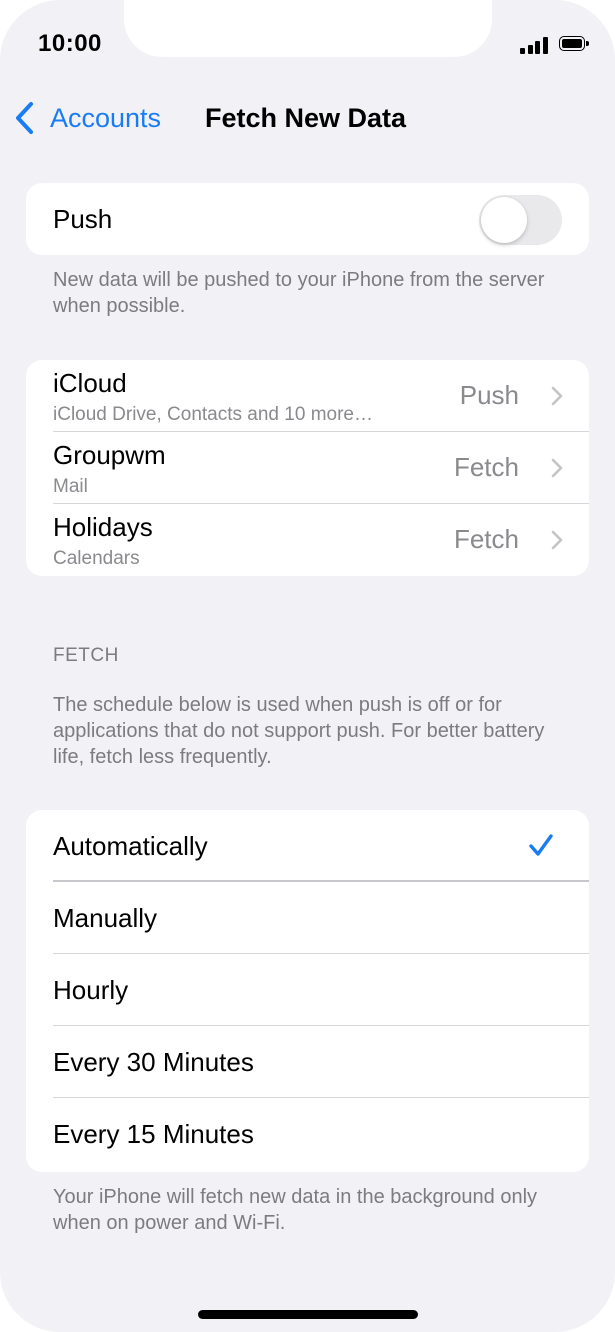 This screenshot has width=615, height=1332. Describe the element at coordinates (308, 1314) in the screenshot. I see `home-indicator` at that location.